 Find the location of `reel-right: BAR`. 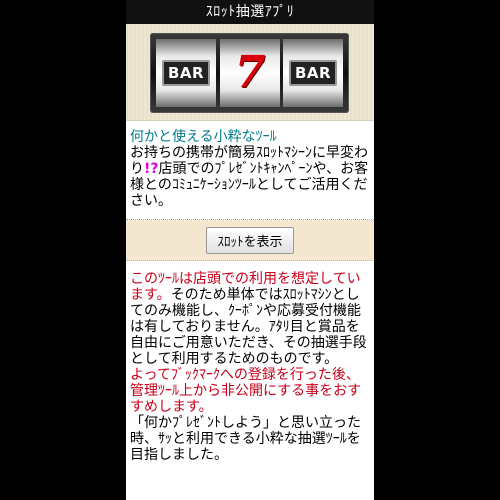

reel-right: BAR is located at coordinates (313, 73).